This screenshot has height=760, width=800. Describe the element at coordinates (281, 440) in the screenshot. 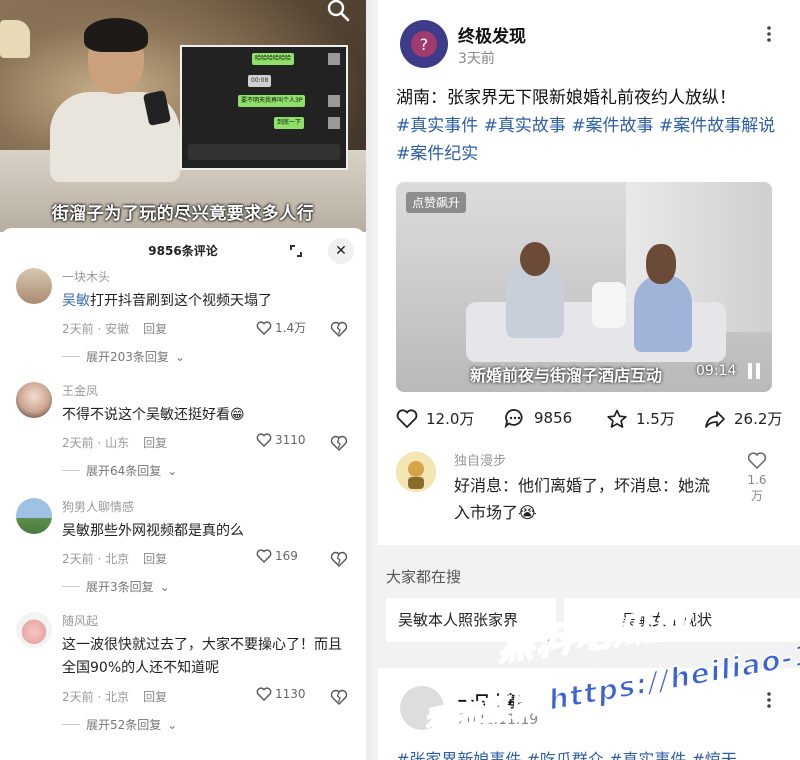

I see `like-button: 3110` at that location.